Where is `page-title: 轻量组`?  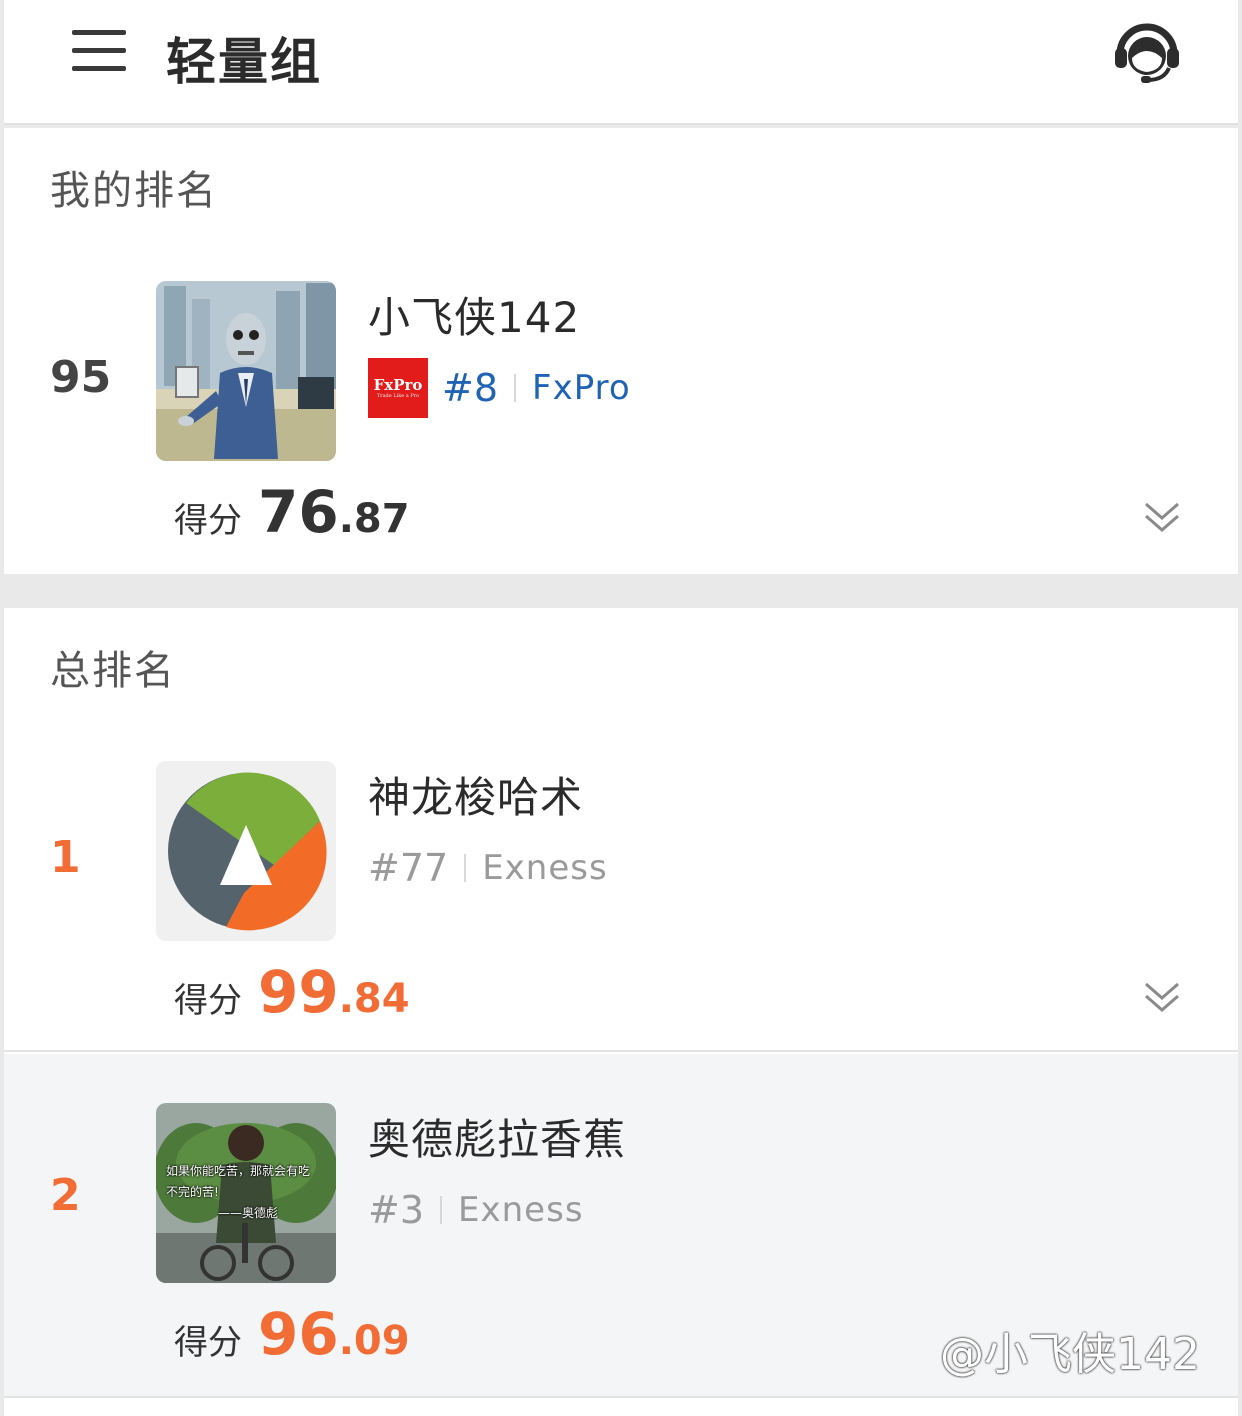 page-title: 轻量组 is located at coordinates (244, 62).